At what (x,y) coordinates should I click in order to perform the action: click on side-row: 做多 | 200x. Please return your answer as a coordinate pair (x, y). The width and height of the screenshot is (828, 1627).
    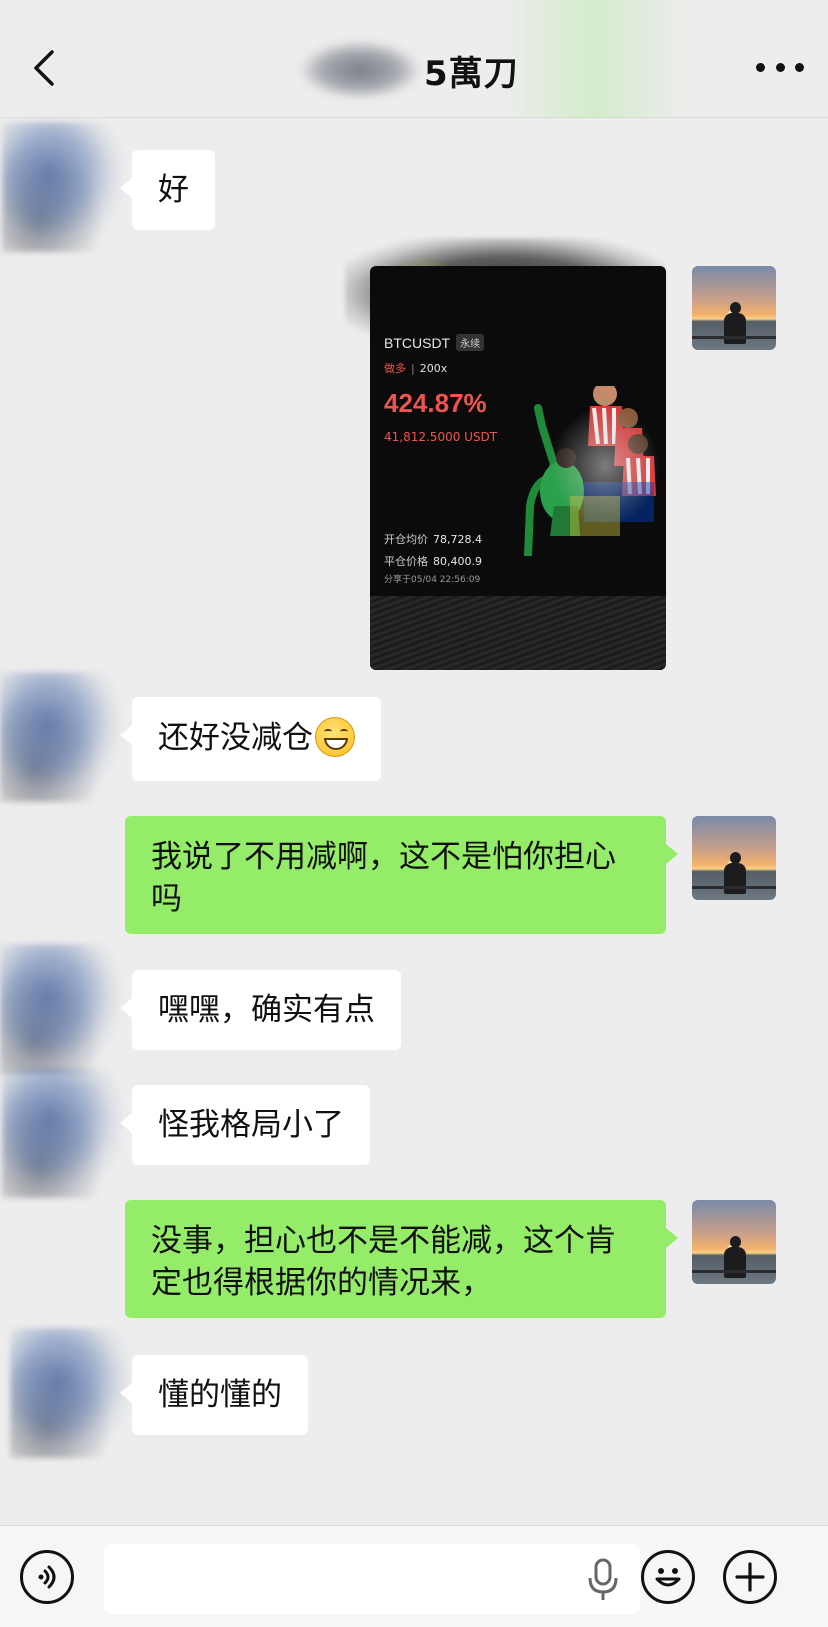
    Looking at the image, I should click on (416, 368).